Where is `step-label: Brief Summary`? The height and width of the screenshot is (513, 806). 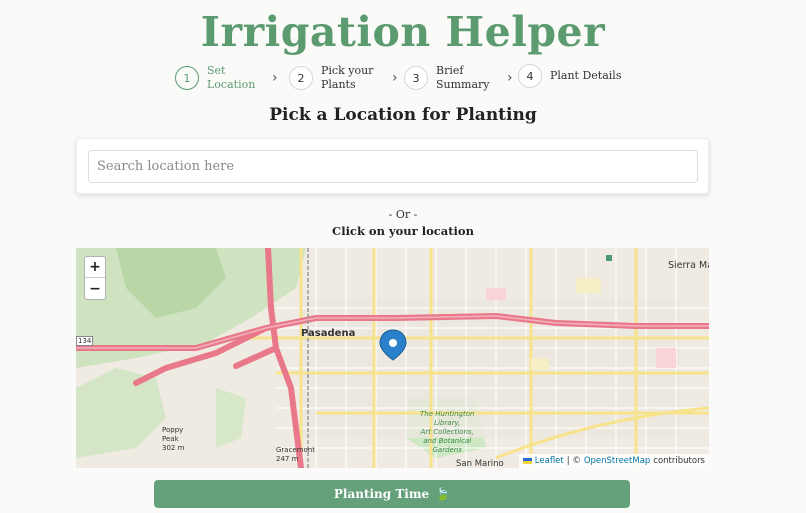
step-label: Brief Summary is located at coordinates (463, 77).